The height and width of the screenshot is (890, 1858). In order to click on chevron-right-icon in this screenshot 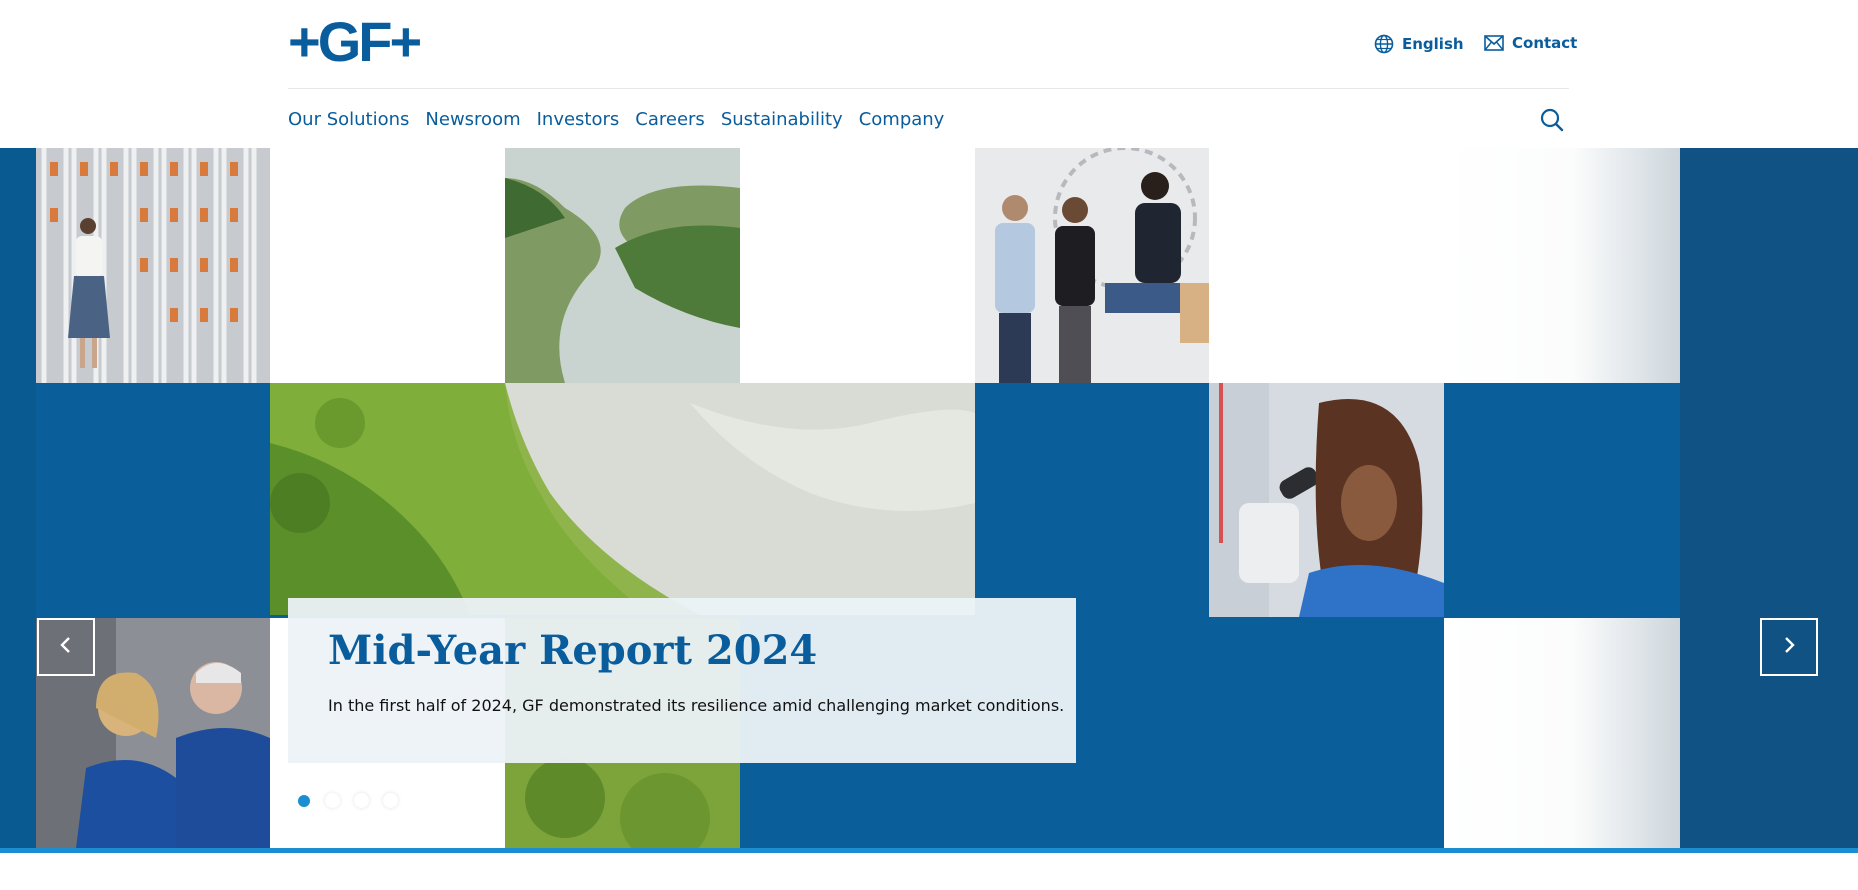, I will do `click(1789, 647)`.